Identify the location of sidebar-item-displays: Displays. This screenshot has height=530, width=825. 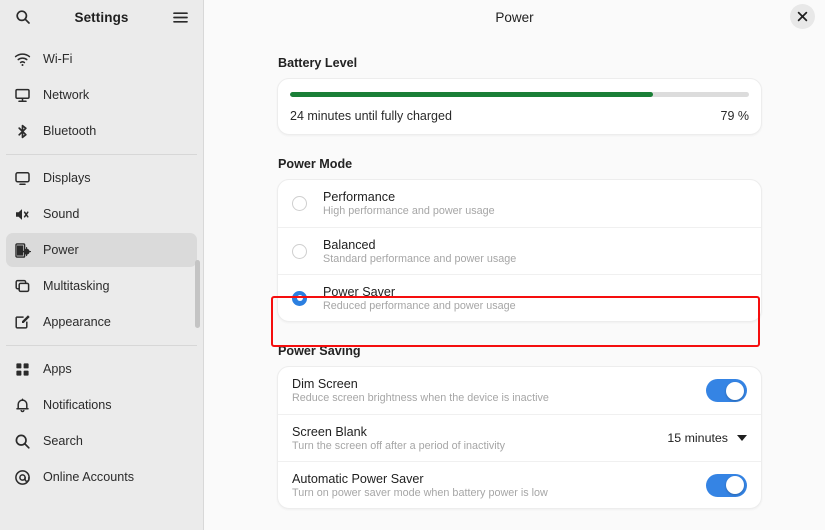
(101, 178).